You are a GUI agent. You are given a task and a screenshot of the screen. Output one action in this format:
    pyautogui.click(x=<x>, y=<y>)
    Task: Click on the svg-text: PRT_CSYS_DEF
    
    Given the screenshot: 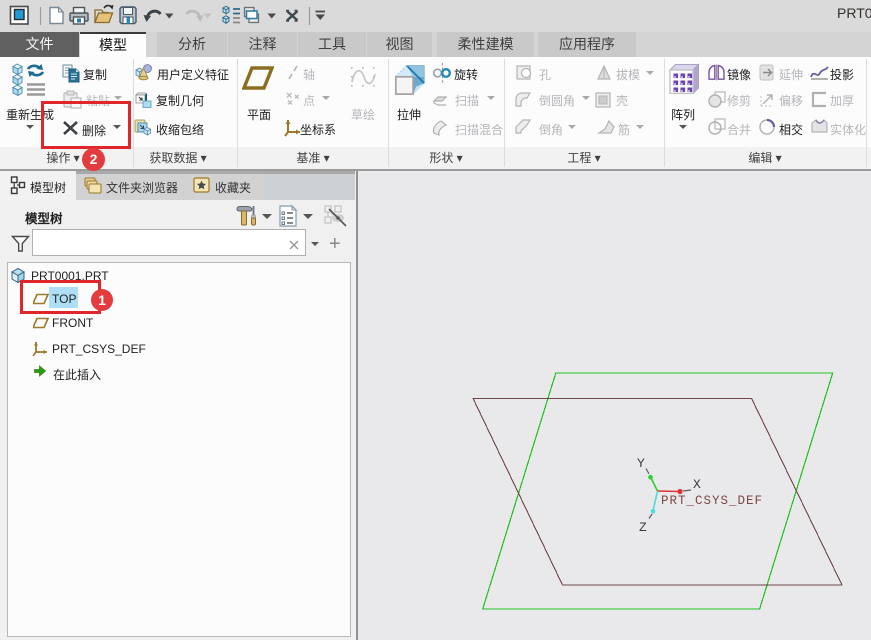 What is the action you would take?
    pyautogui.click(x=712, y=501)
    